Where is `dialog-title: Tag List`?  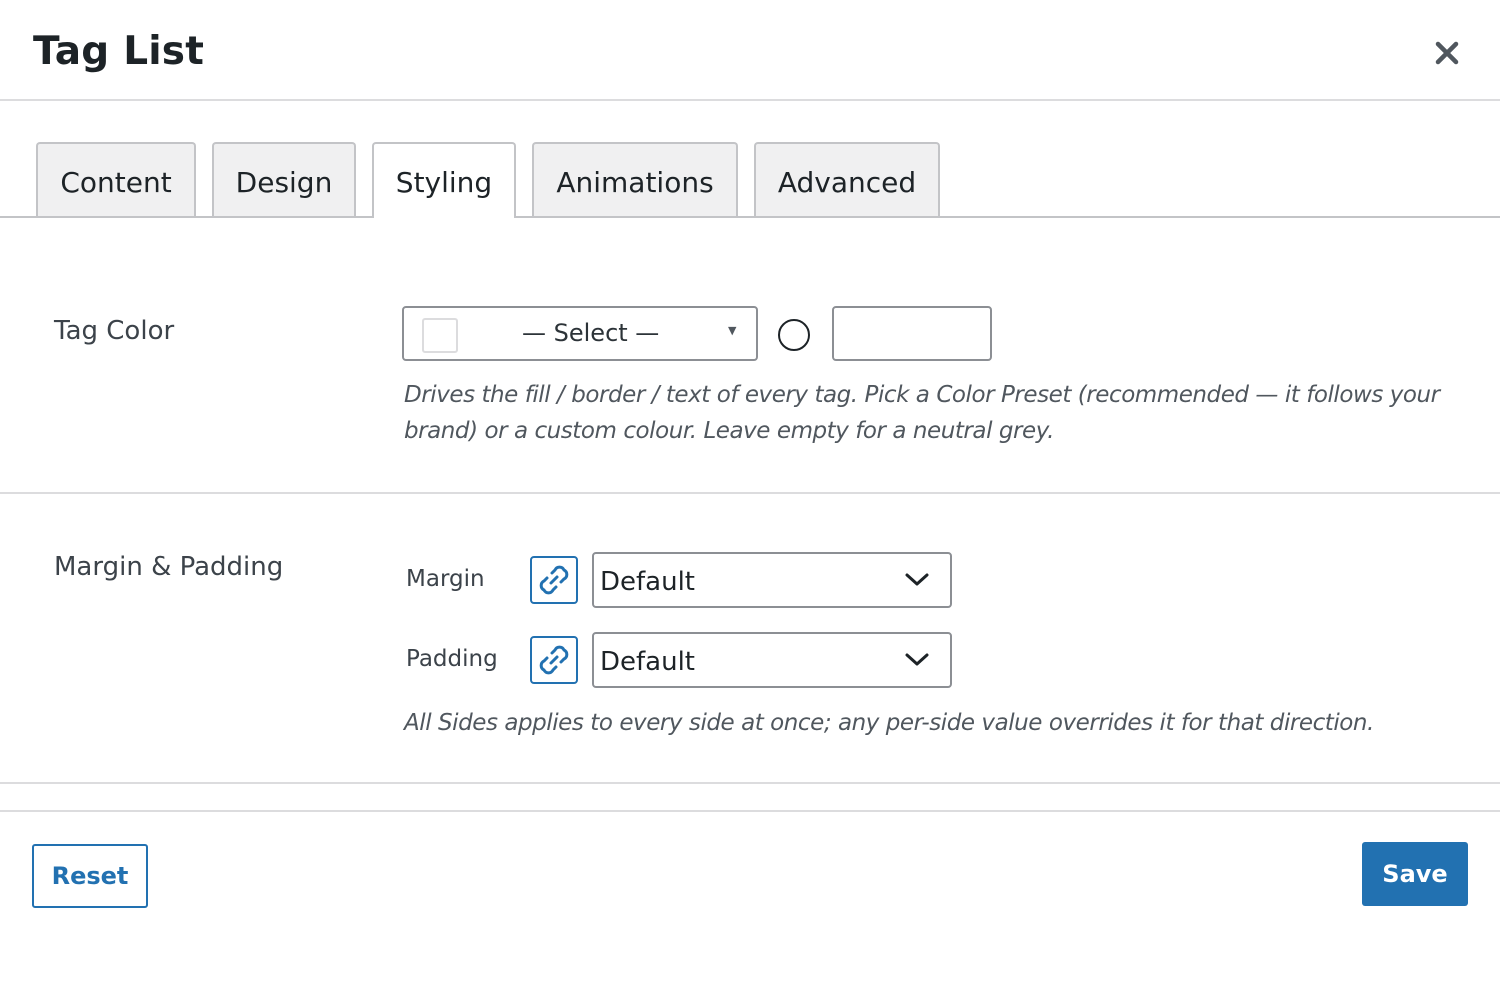
dialog-title: Tag List is located at coordinates (119, 51).